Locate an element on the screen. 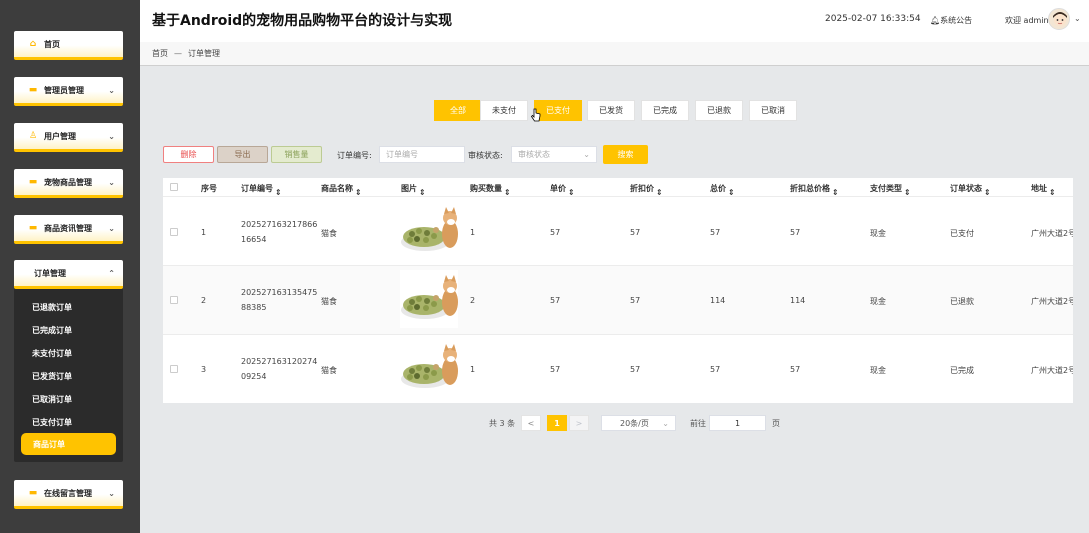 This screenshot has width=1089, height=533. submenu-paid-orders: 已支付订单 is located at coordinates (52, 422).